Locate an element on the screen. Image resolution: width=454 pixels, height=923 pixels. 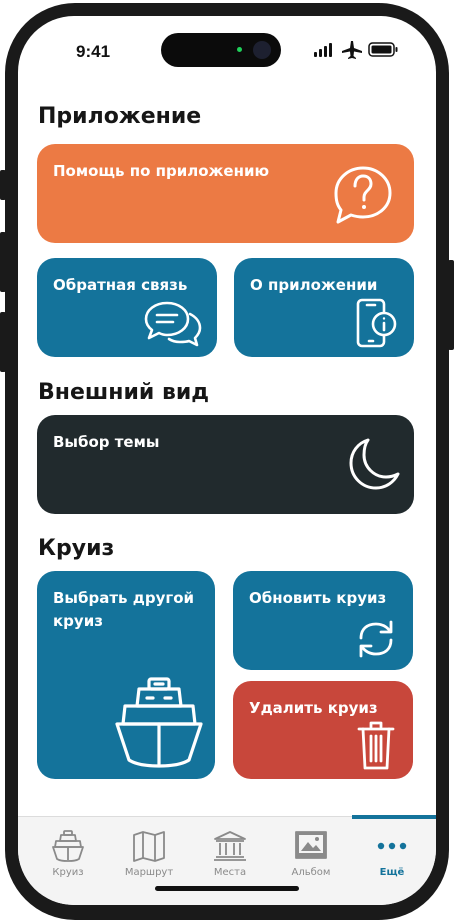
delete-cruise-tile: Удалить круиз is located at coordinates (323, 730).